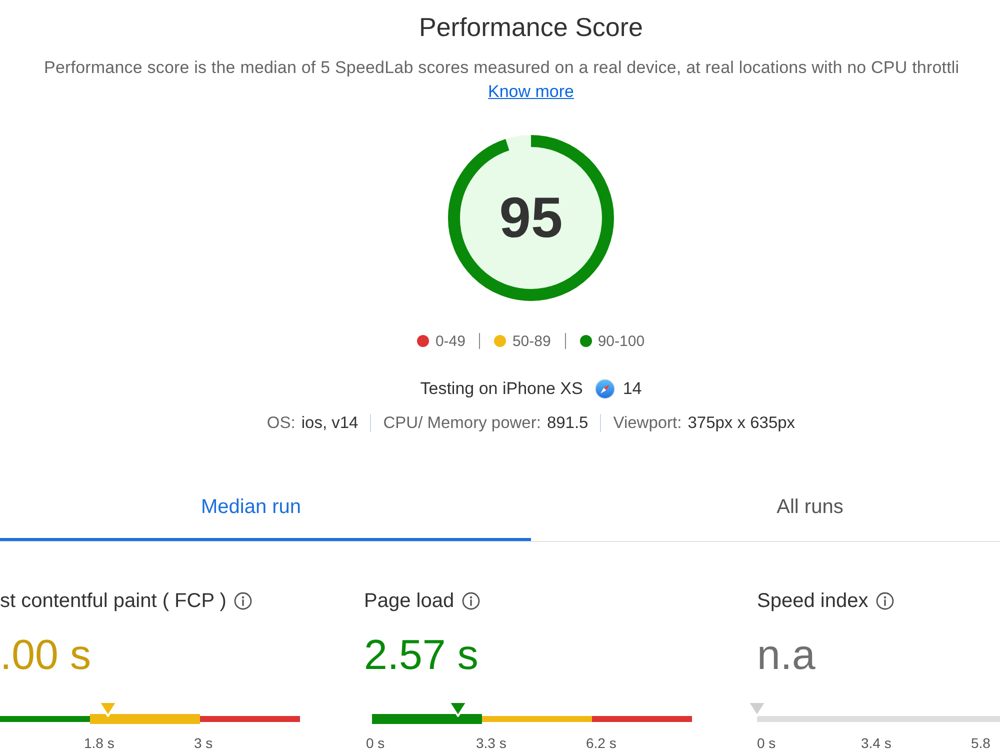  Describe the element at coordinates (113, 601) in the screenshot. I see `metric-title: st contentful paint ( FCP )` at that location.